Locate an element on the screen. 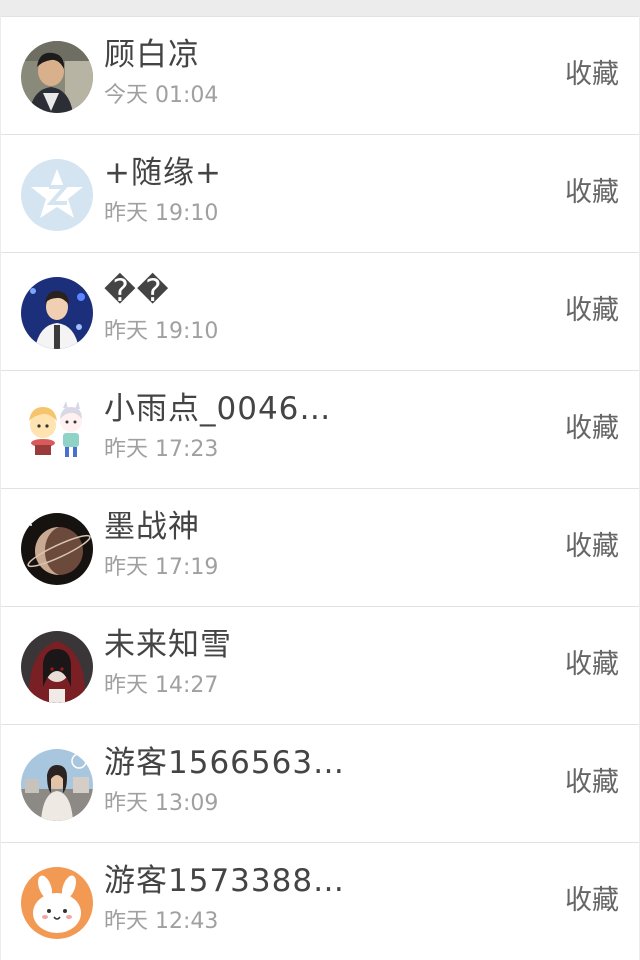 The width and height of the screenshot is (640, 960). visitor-name: +随缘+ is located at coordinates (163, 173).